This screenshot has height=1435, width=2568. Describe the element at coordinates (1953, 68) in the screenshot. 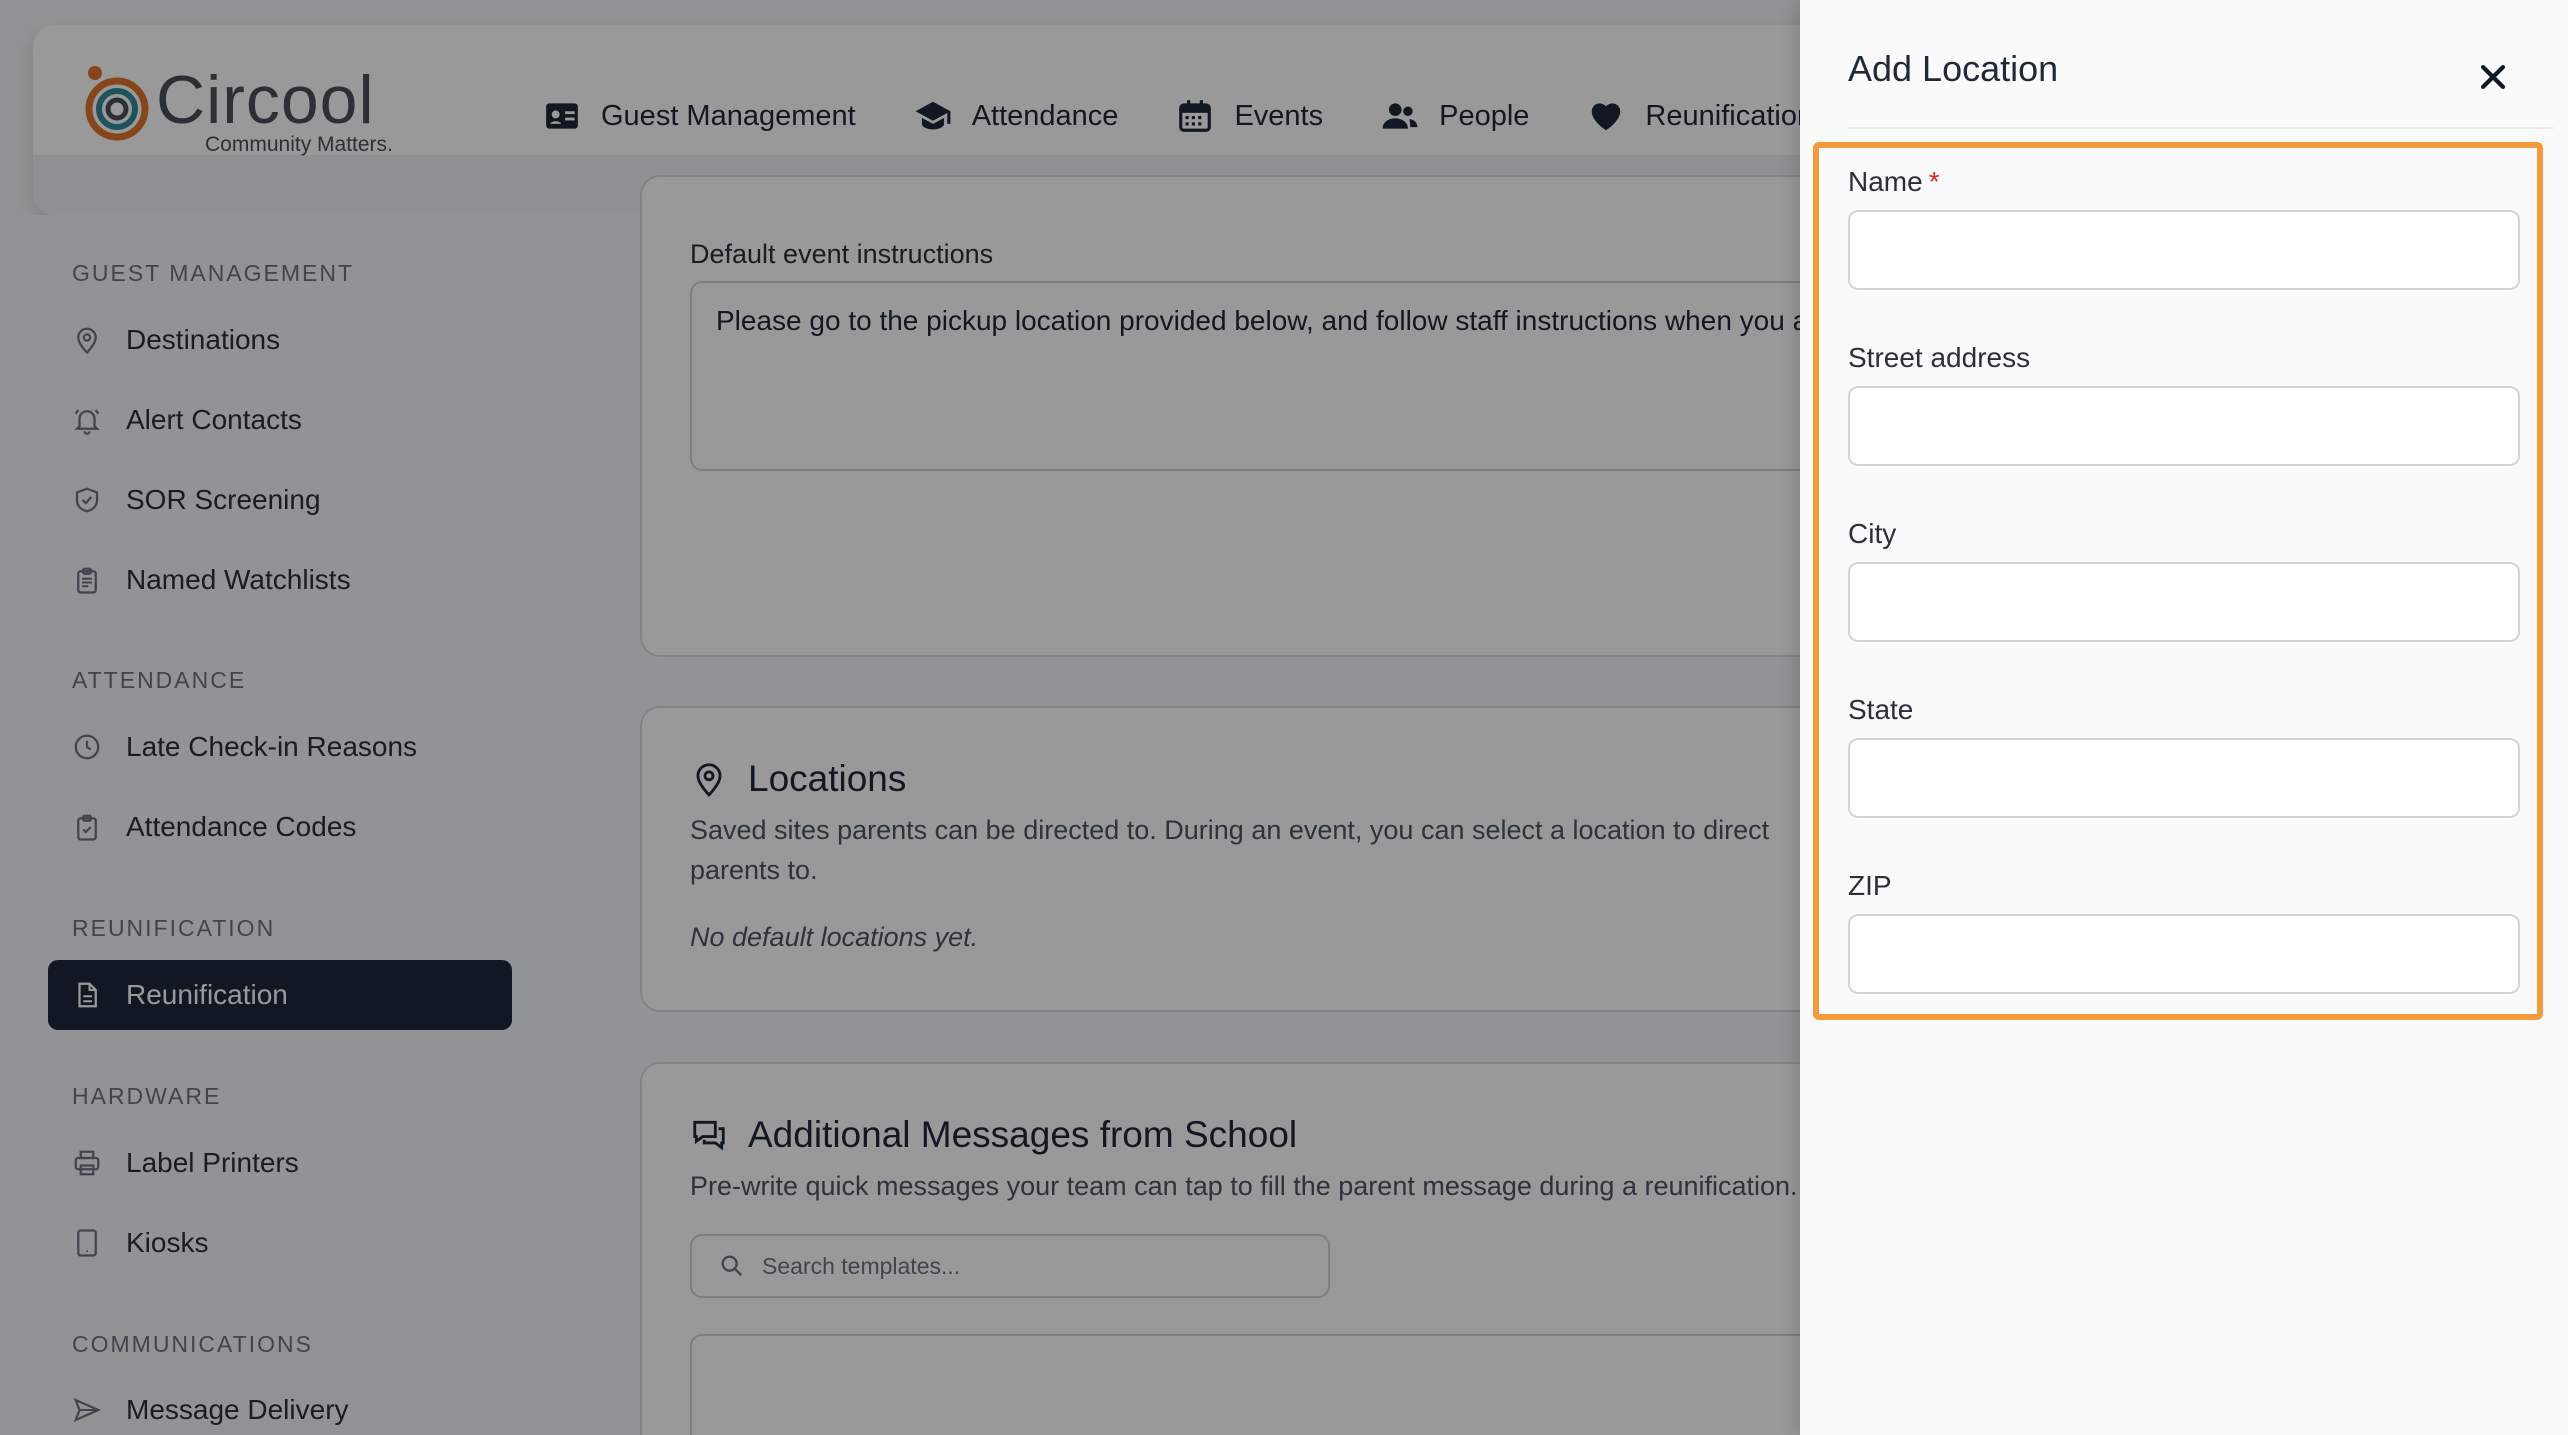

I see `drawer-title: Add Location` at that location.